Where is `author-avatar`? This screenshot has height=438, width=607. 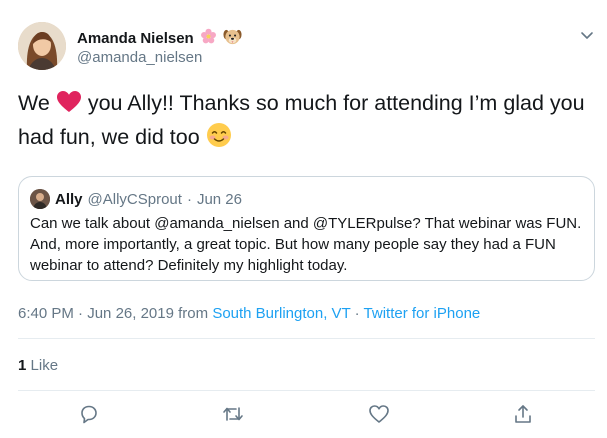
author-avatar is located at coordinates (42, 46).